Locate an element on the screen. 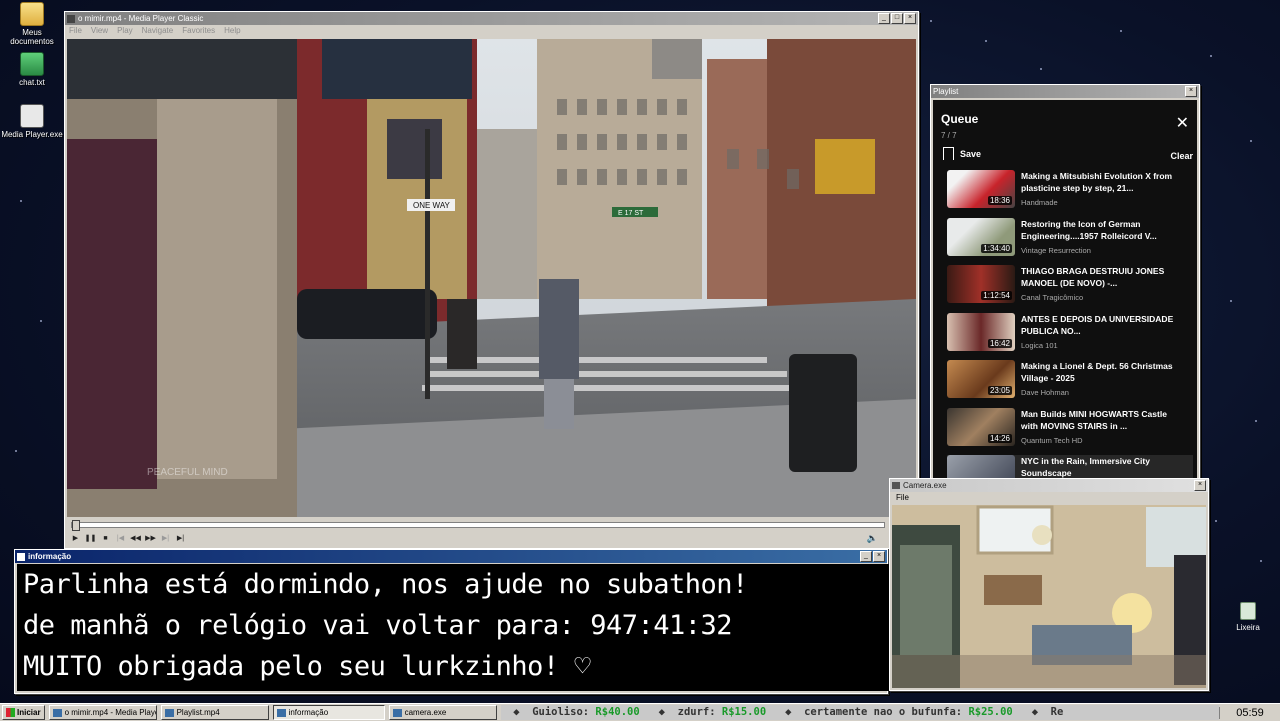 This screenshot has width=1280, height=721. desktop-icon-media-player: Media Player.exe is located at coordinates (32, 121).